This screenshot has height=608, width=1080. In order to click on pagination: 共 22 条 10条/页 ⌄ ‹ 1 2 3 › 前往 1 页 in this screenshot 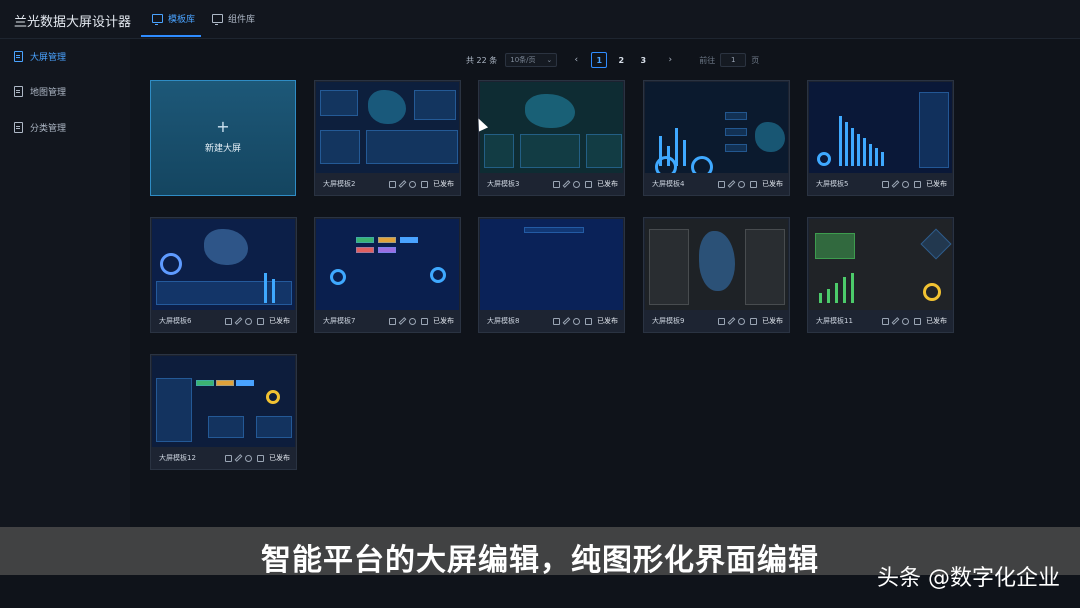, I will do `click(612, 60)`.